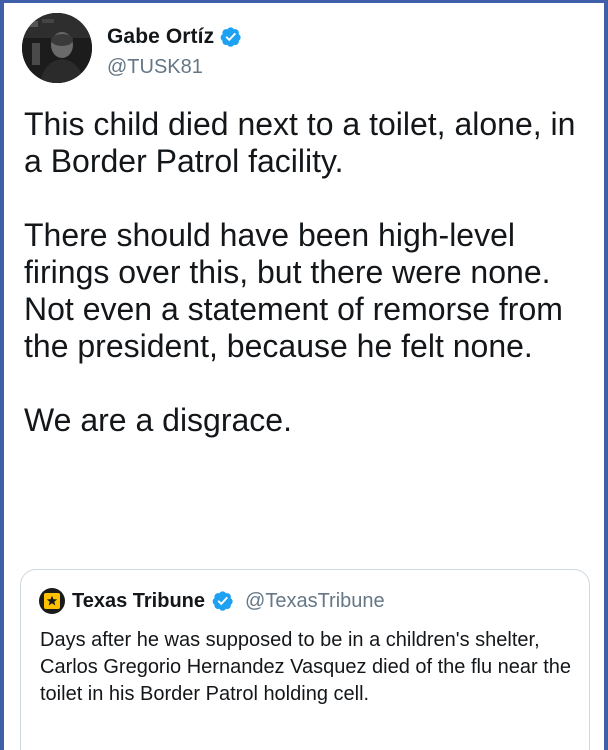  Describe the element at coordinates (160, 37) in the screenshot. I see `author-name: Gabe Ortíz` at that location.